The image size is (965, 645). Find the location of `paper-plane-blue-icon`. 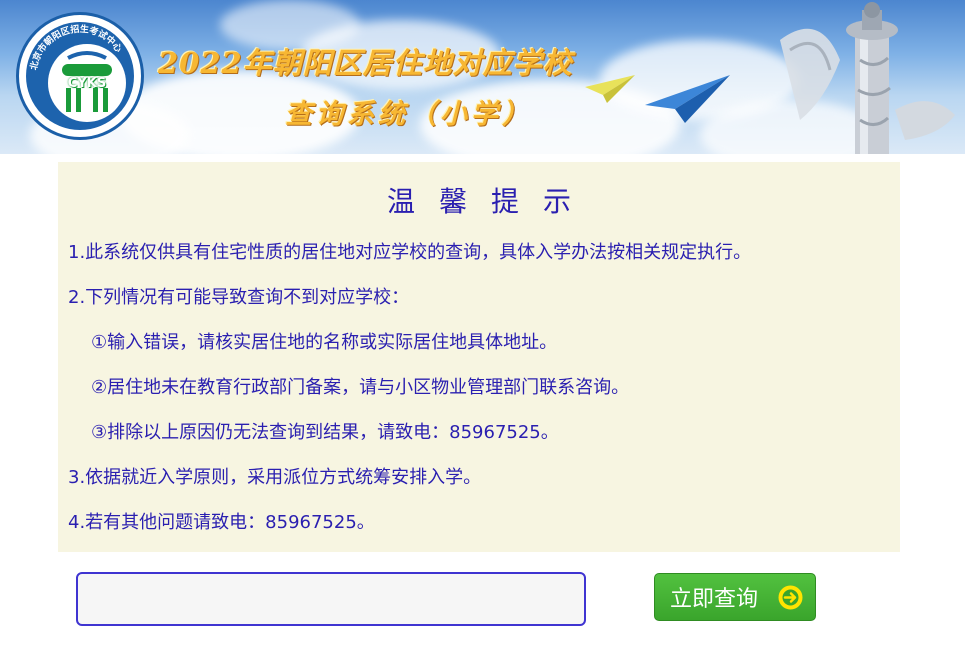

paper-plane-blue-icon is located at coordinates (687, 99).